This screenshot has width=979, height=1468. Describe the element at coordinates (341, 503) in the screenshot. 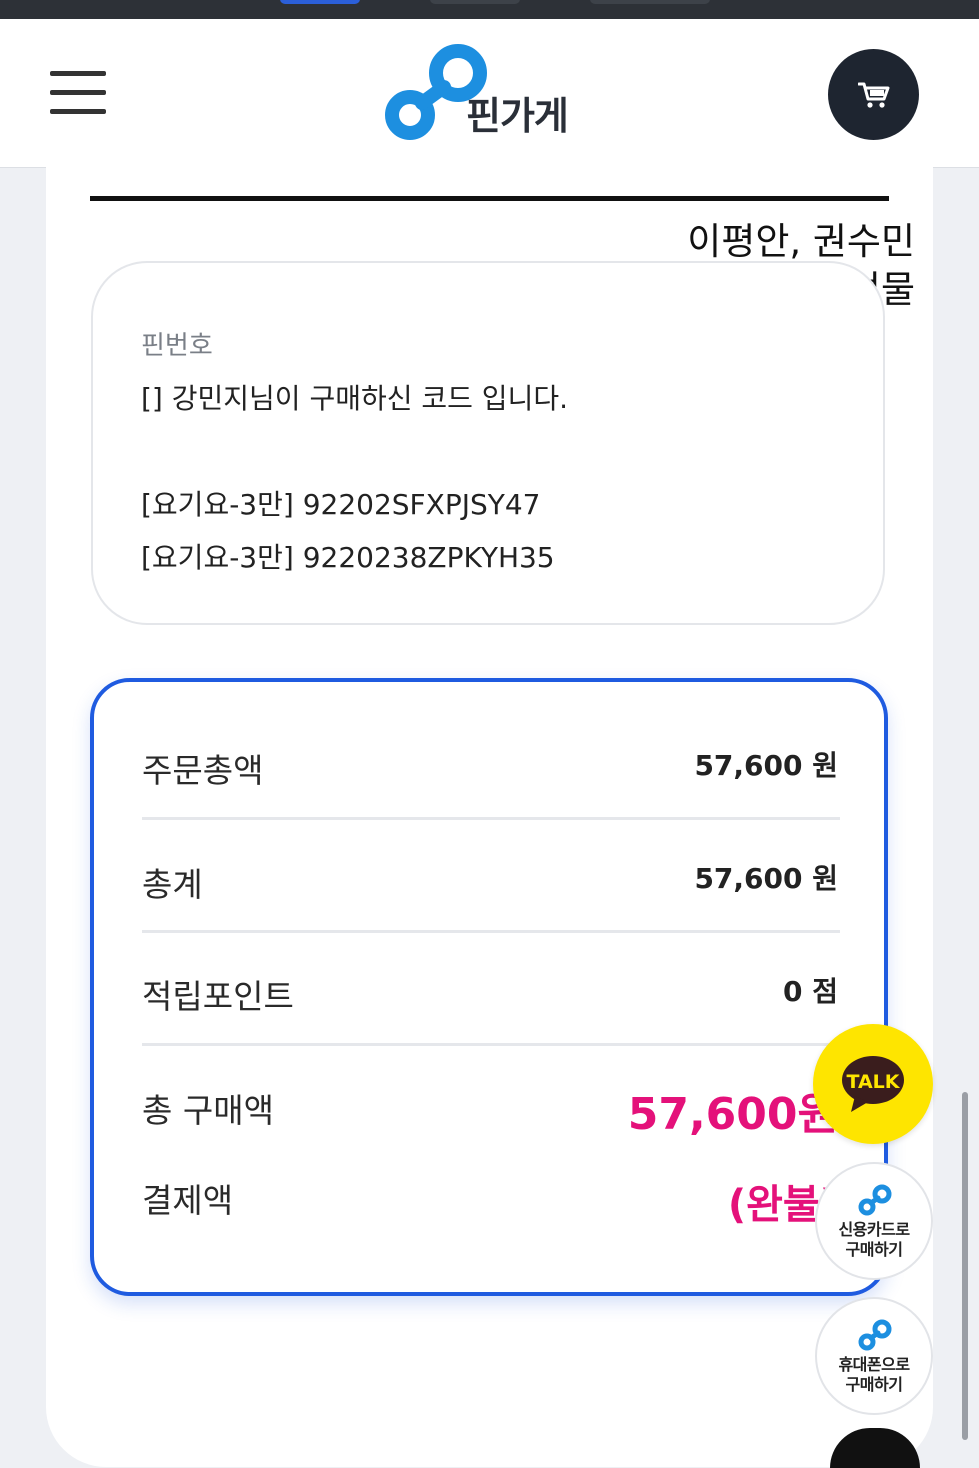

I see `pin-code: [요기요-3만] 92202SFXPJSY47` at that location.